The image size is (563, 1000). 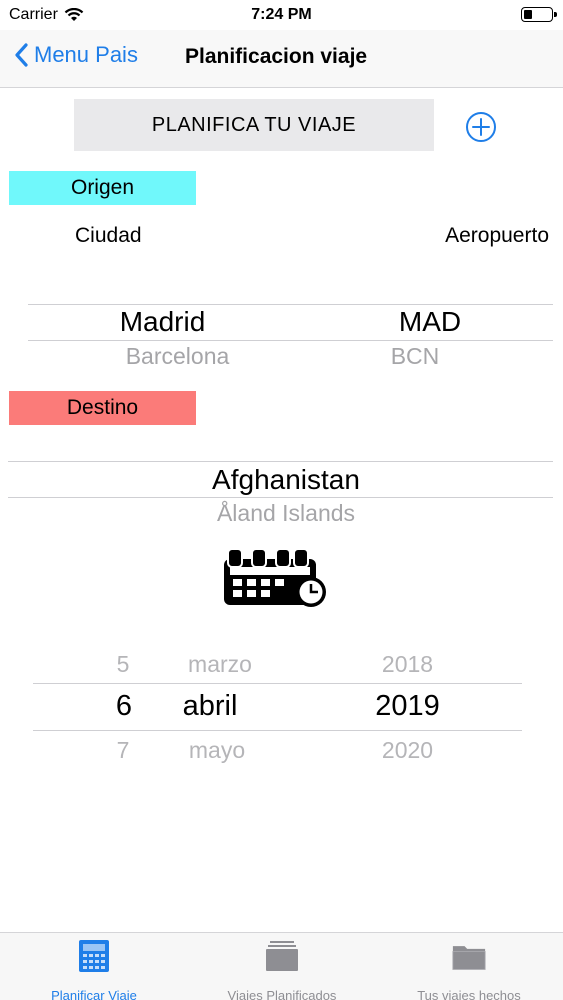 I want to click on navigation-bar: Menu Pais Planificacion viaje, so click(x=281, y=59).